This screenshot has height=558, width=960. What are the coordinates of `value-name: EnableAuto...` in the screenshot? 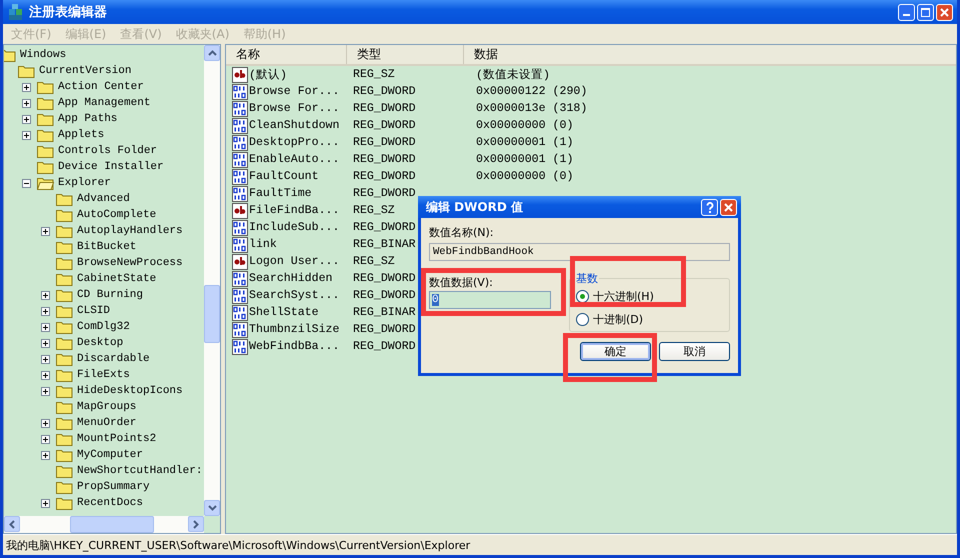 It's located at (294, 159).